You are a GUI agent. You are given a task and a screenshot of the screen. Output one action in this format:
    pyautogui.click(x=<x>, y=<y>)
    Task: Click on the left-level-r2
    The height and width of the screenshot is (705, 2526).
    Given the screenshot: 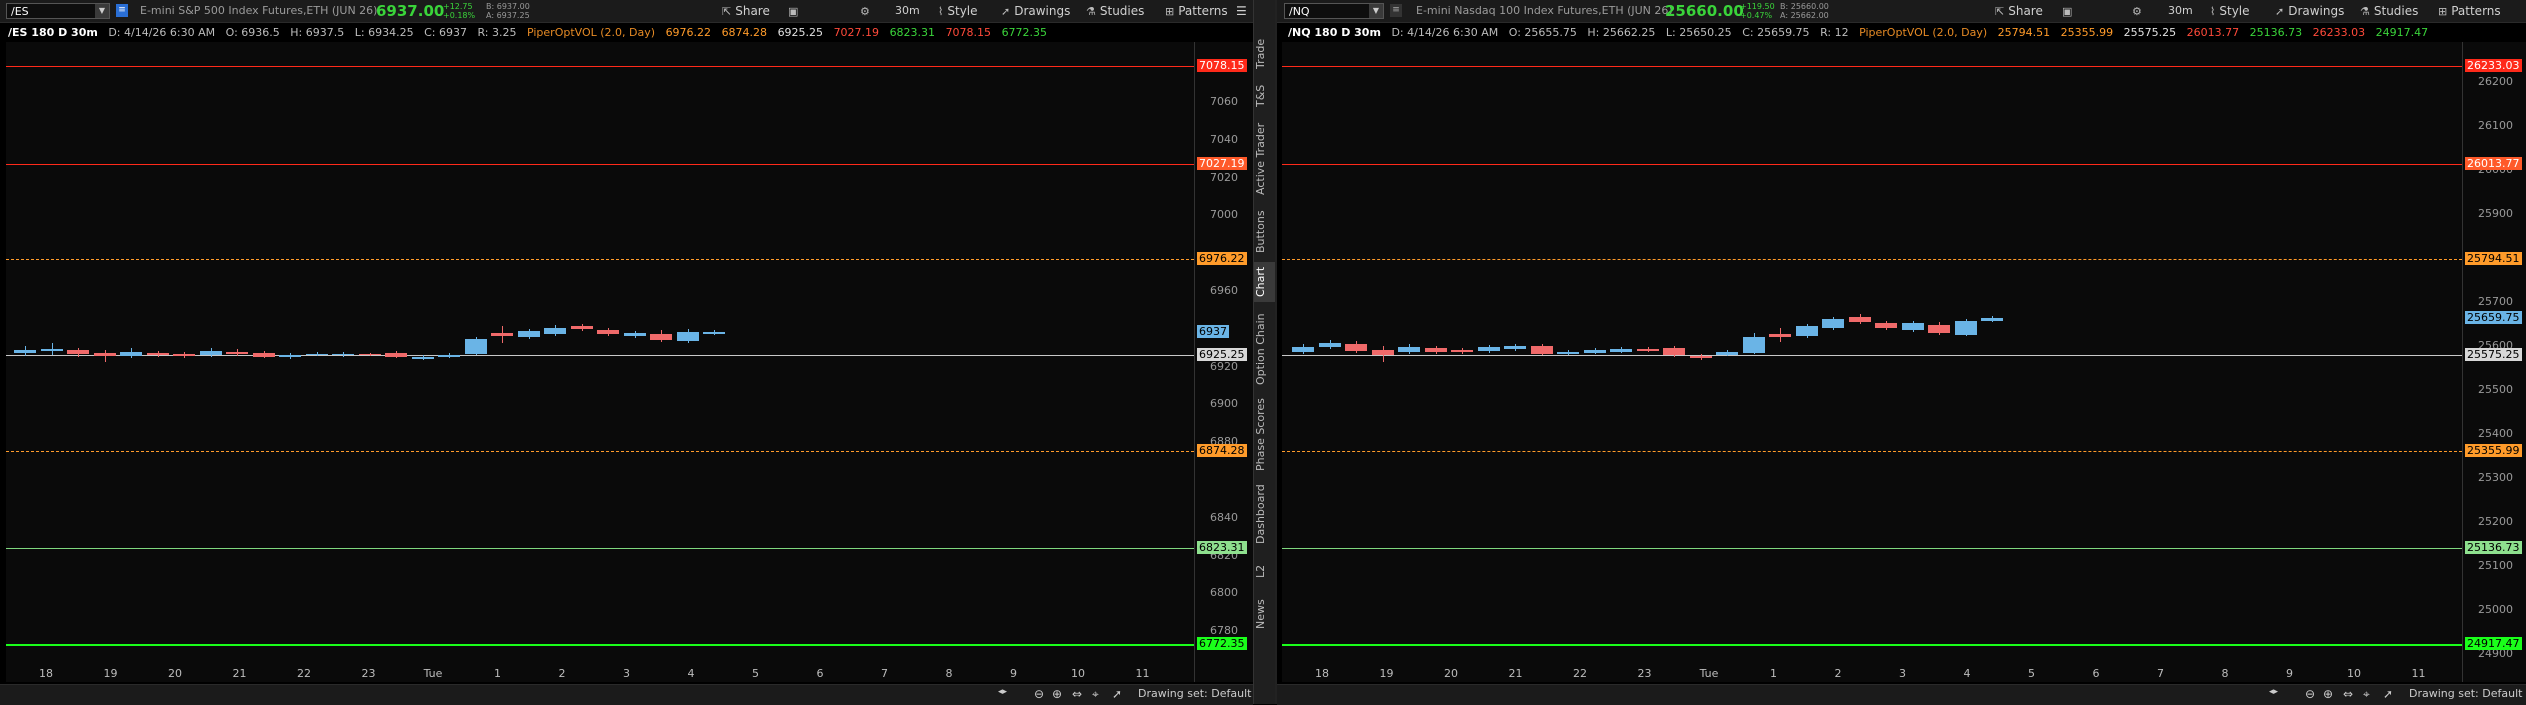 What is the action you would take?
    pyautogui.click(x=600, y=66)
    